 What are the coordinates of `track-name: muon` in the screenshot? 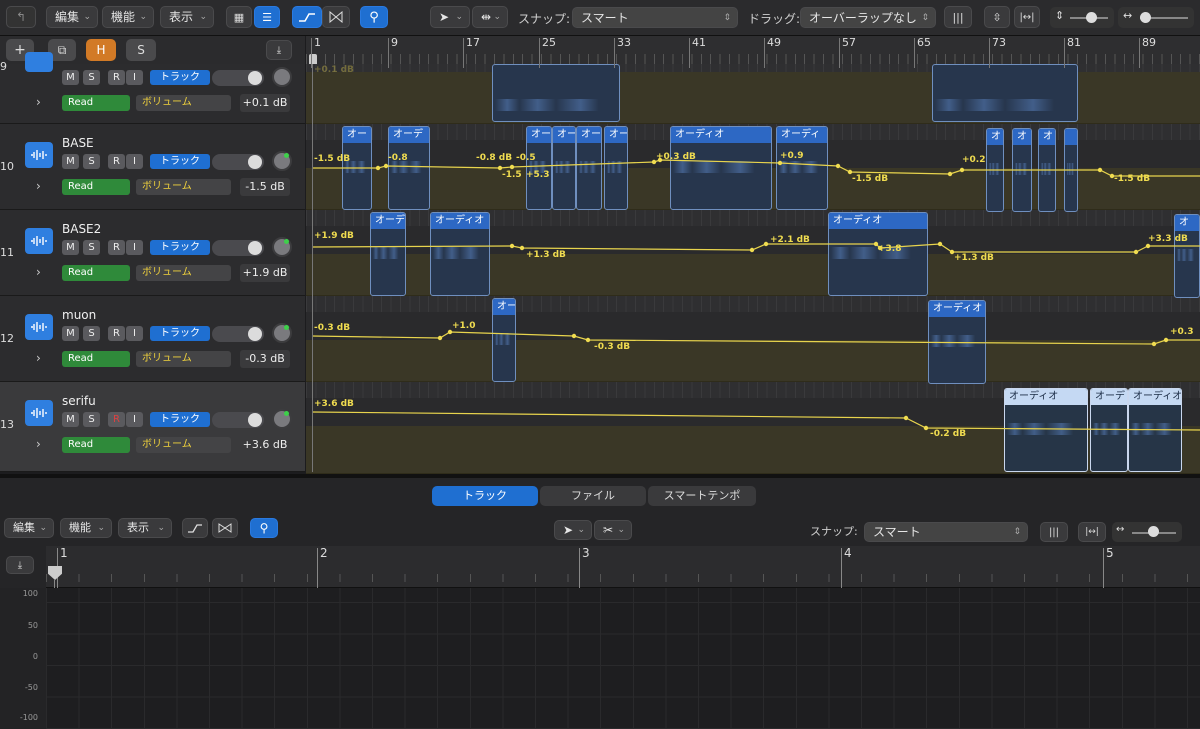 It's located at (79, 315).